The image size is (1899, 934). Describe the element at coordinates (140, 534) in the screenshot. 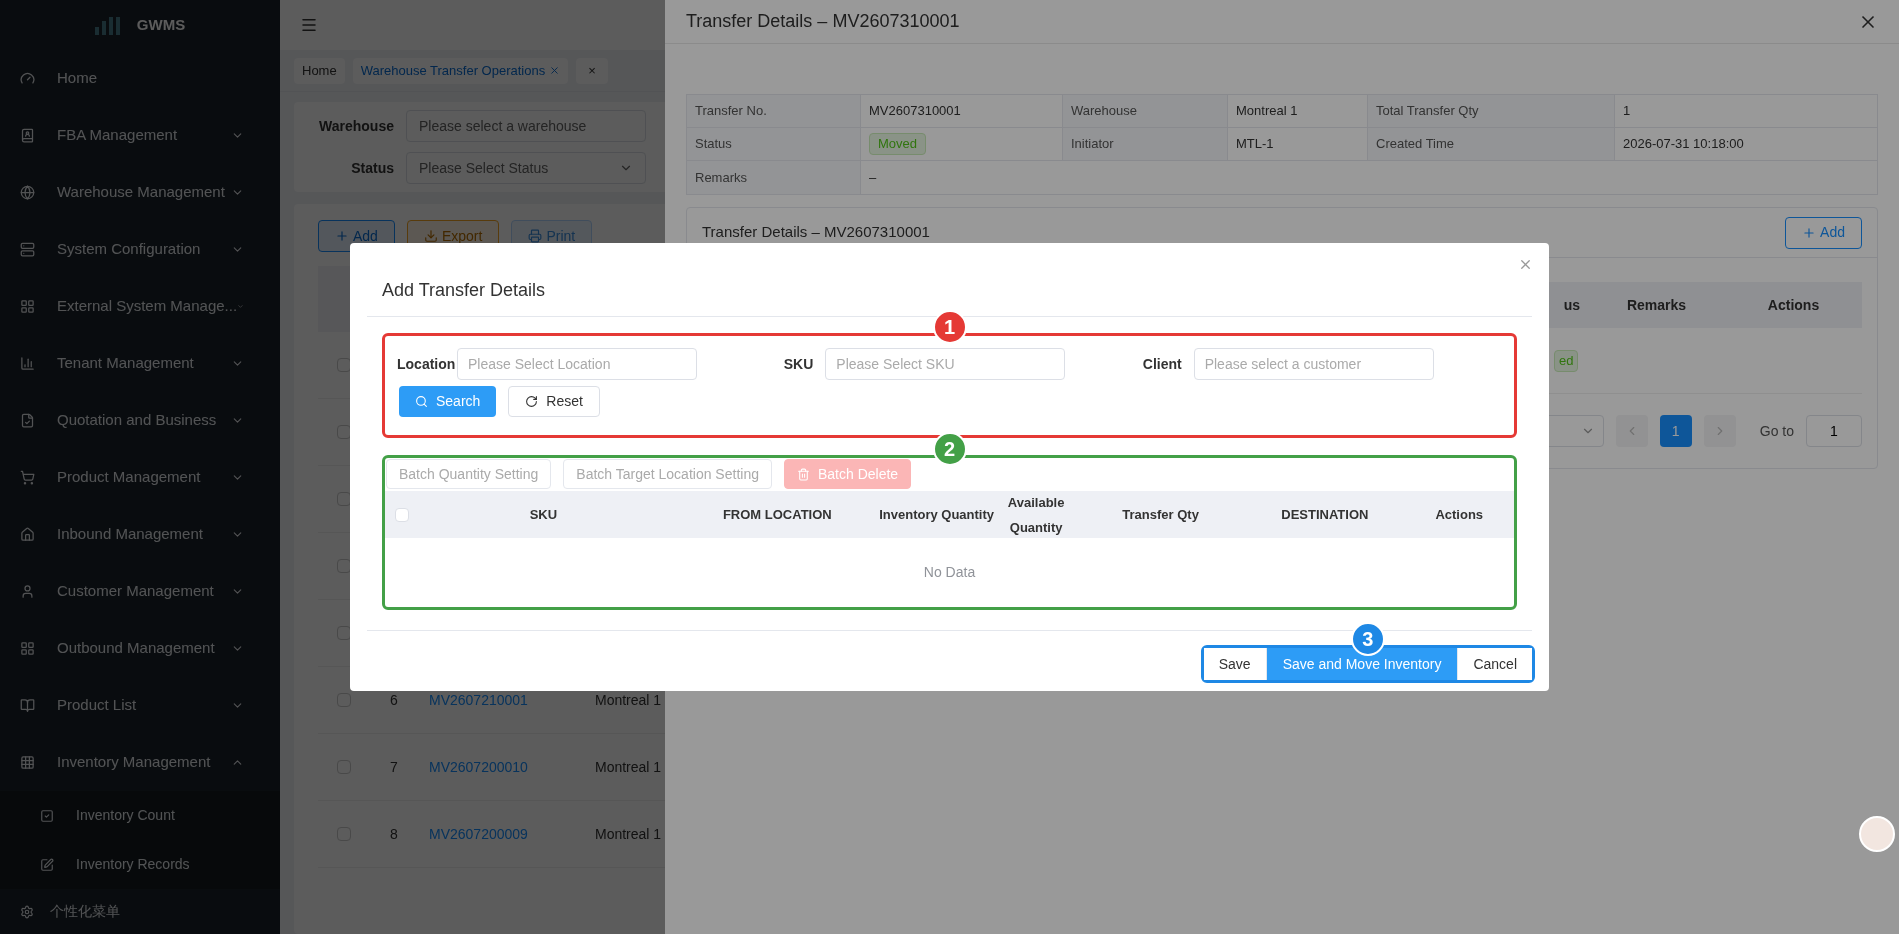

I see `sidebar-menu-item: Inbound Management` at that location.